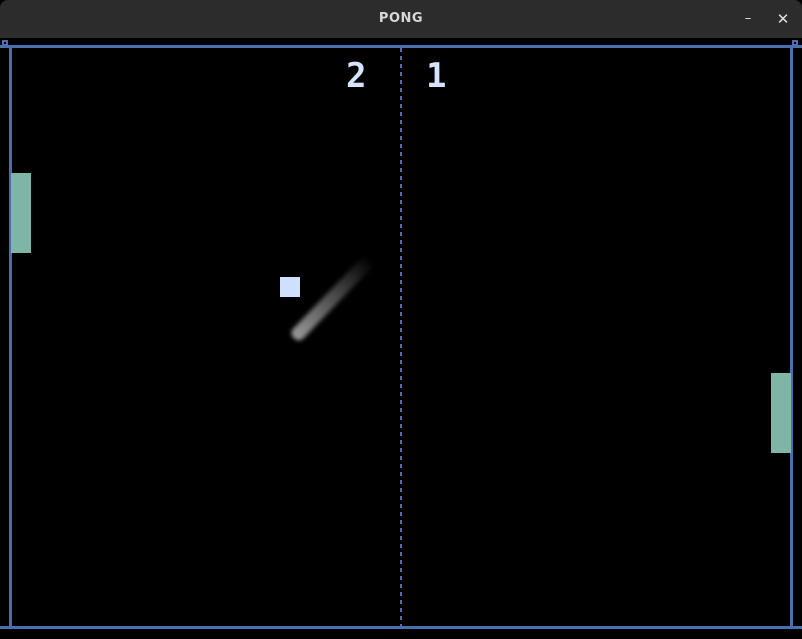  Describe the element at coordinates (783, 19) in the screenshot. I see `close-button: ✕` at that location.